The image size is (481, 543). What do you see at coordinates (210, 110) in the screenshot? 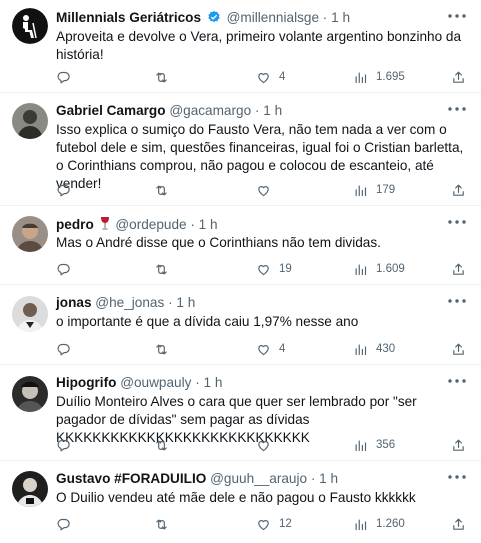
I see `author-handle: @gacamargo` at bounding box center [210, 110].